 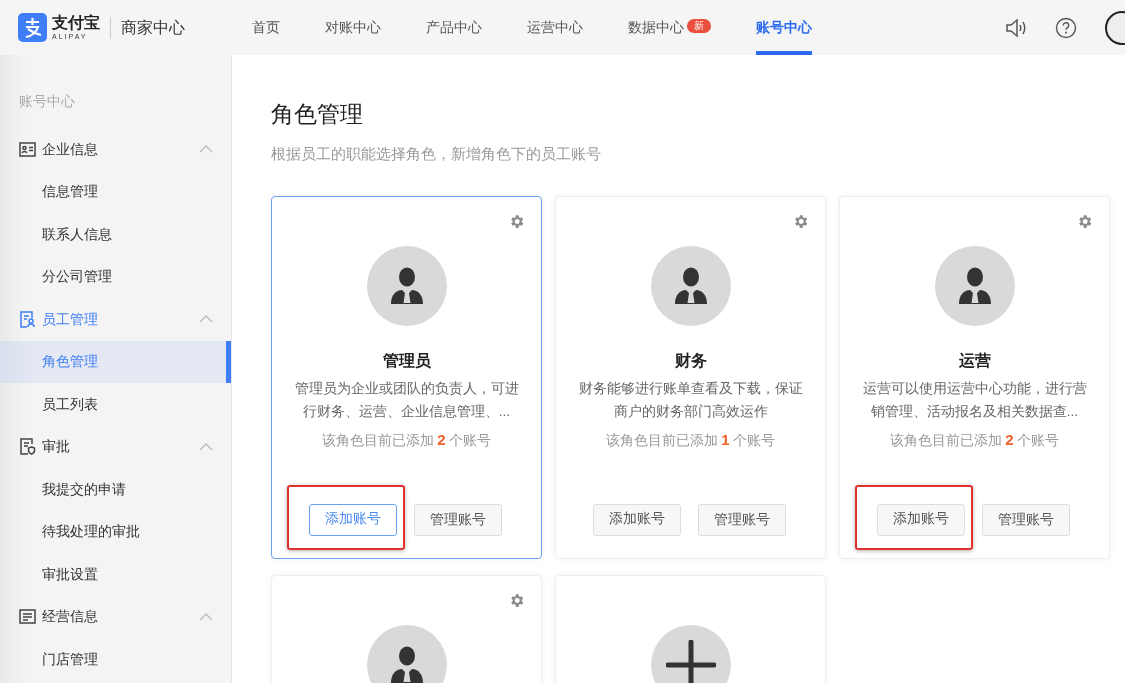 I want to click on document-person-icon, so click(x=27, y=319).